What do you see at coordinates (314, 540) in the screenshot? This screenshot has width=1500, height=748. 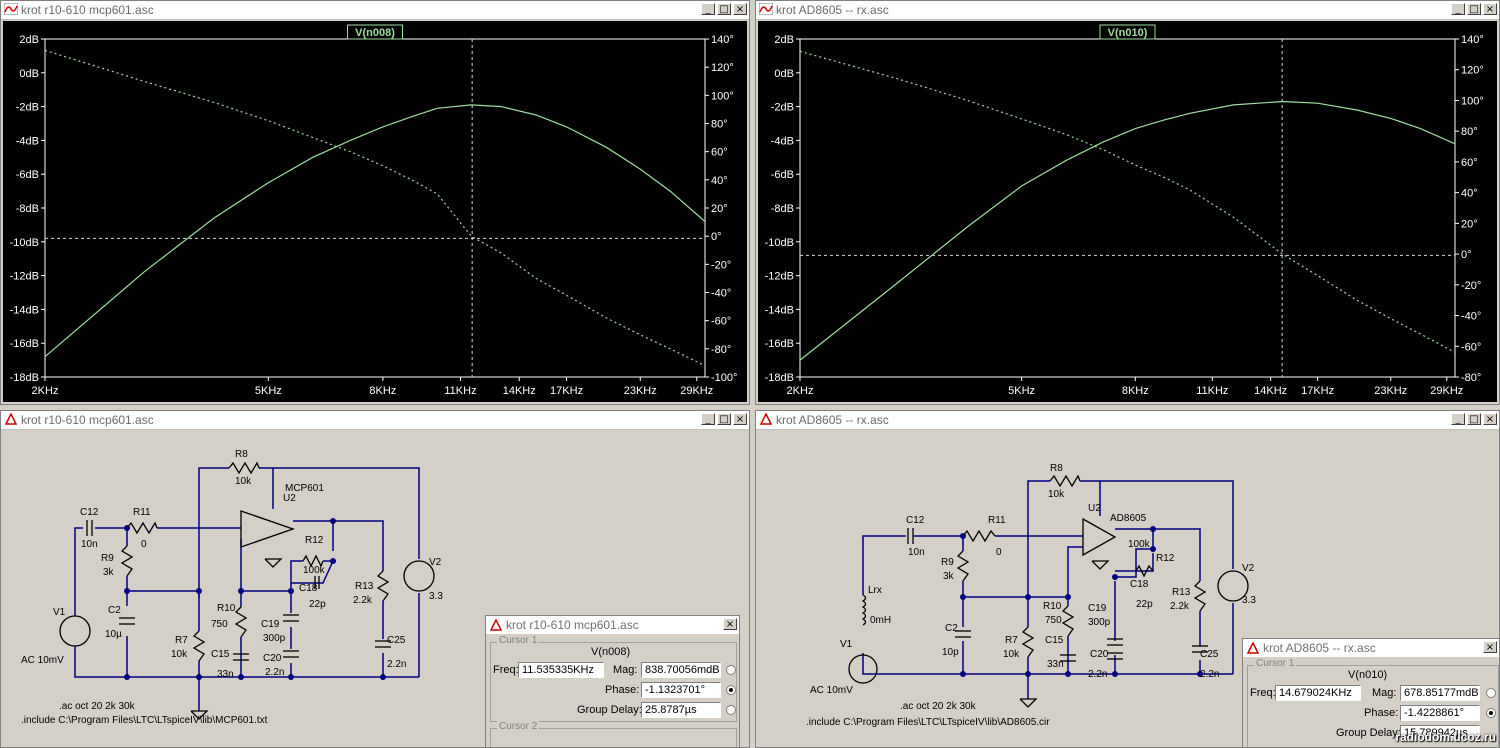 I see `label-r12: R12` at bounding box center [314, 540].